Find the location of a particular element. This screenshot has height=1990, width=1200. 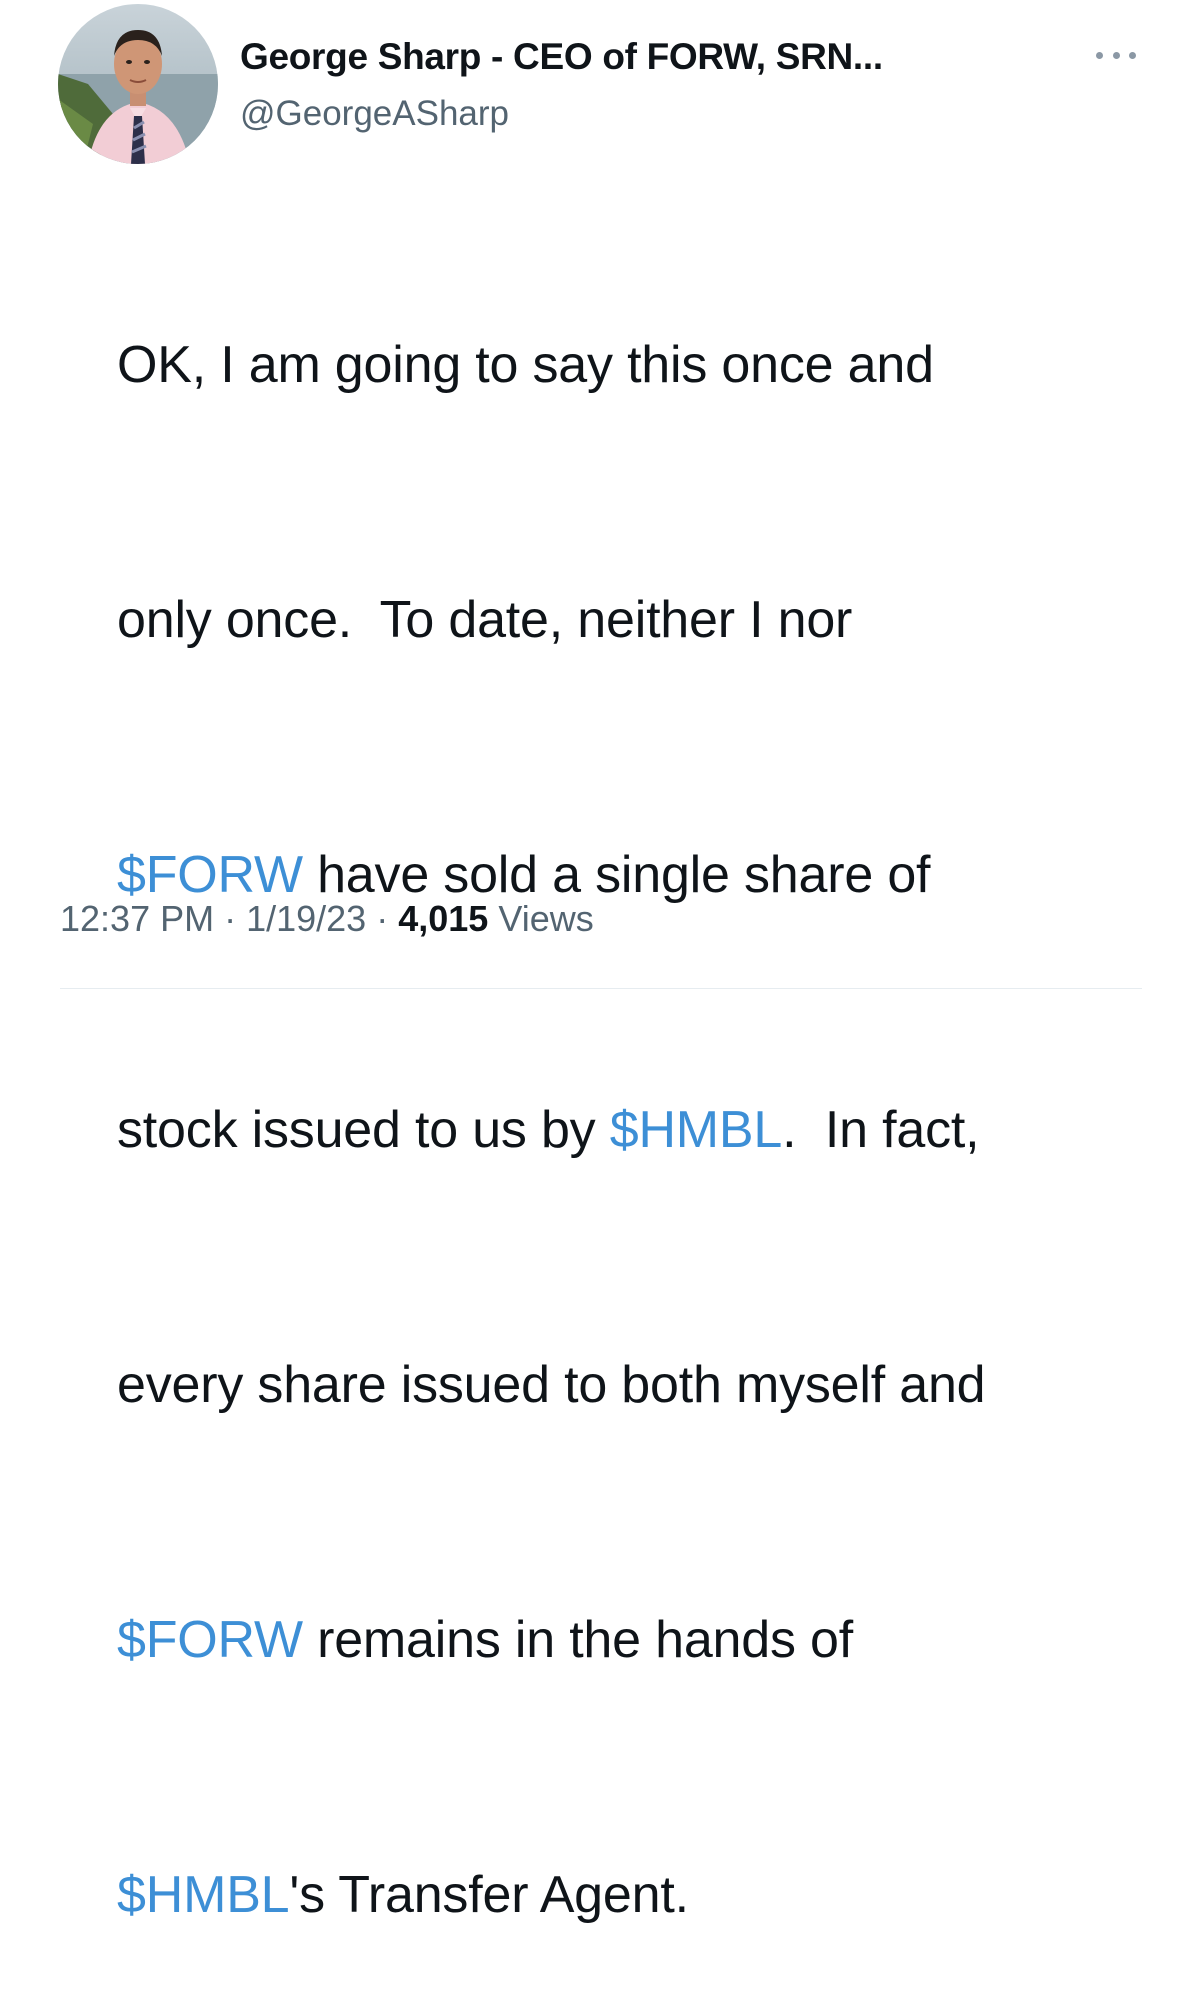

avatar-photo is located at coordinates (138, 84).